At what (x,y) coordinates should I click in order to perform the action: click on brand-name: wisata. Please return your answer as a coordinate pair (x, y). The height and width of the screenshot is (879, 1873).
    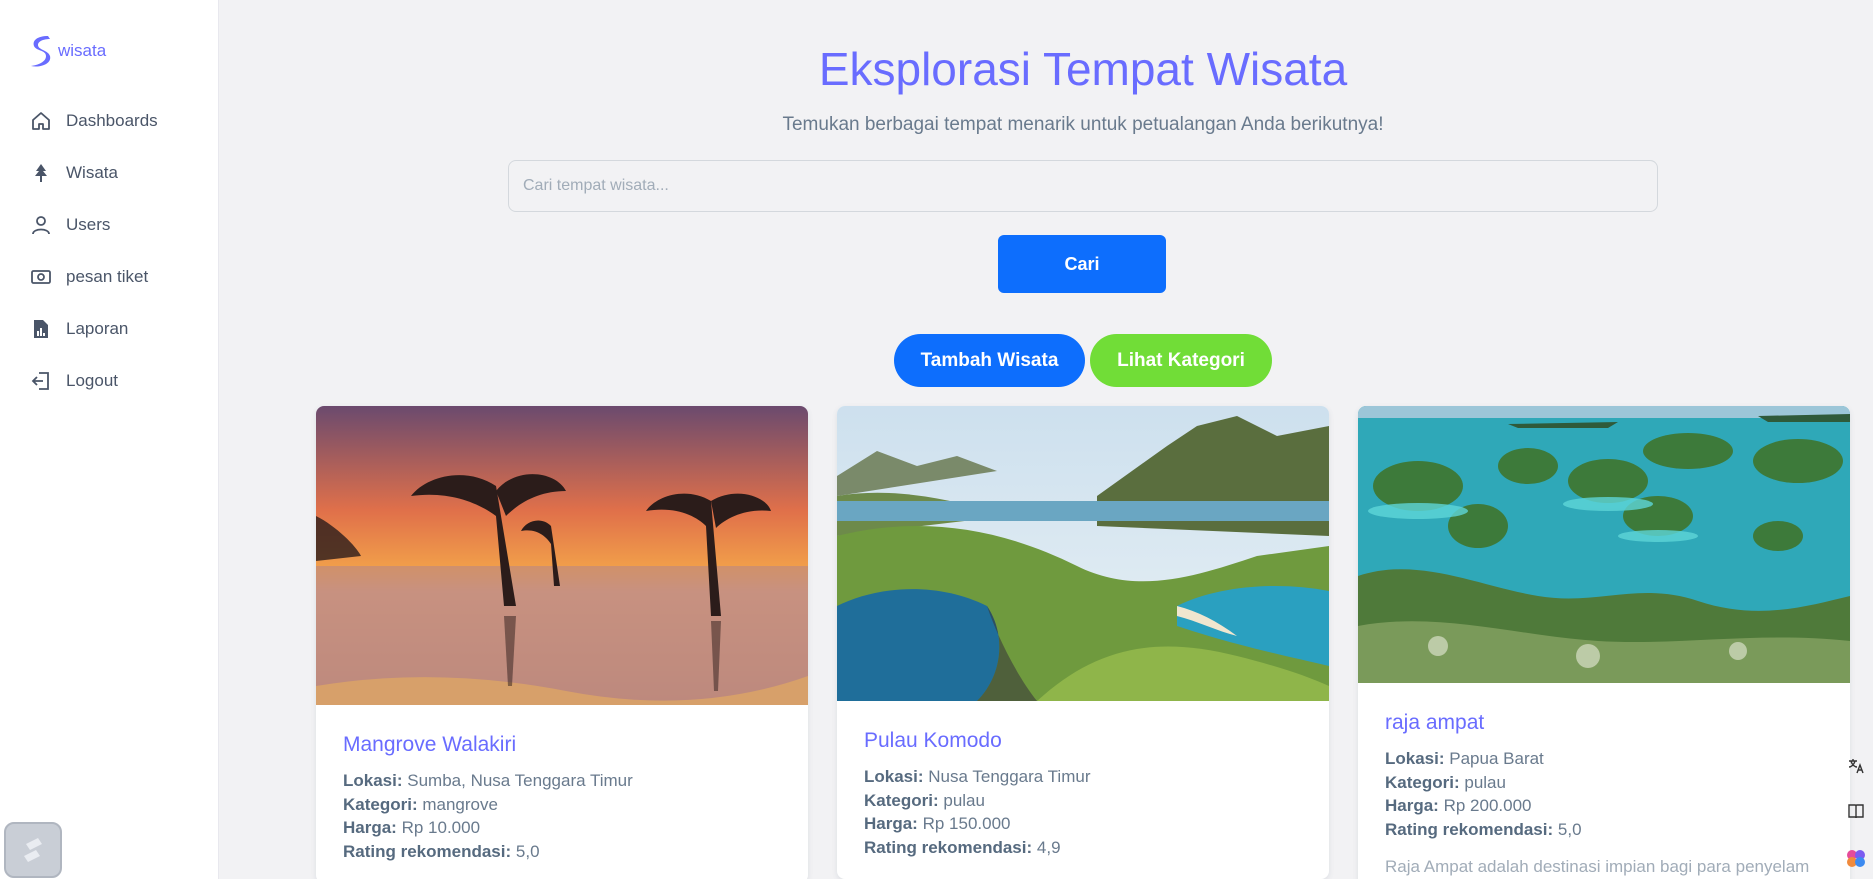
    Looking at the image, I should click on (82, 50).